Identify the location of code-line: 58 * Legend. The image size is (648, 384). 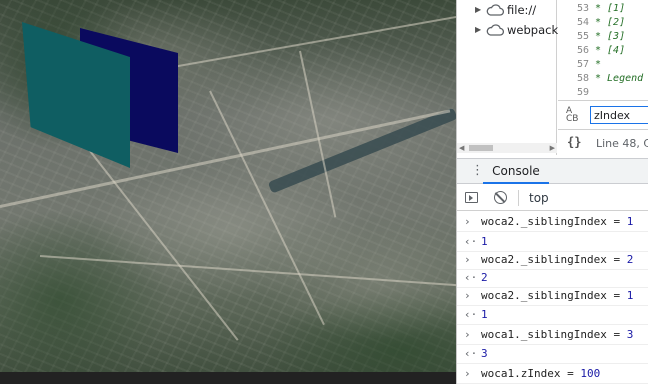
(610, 78).